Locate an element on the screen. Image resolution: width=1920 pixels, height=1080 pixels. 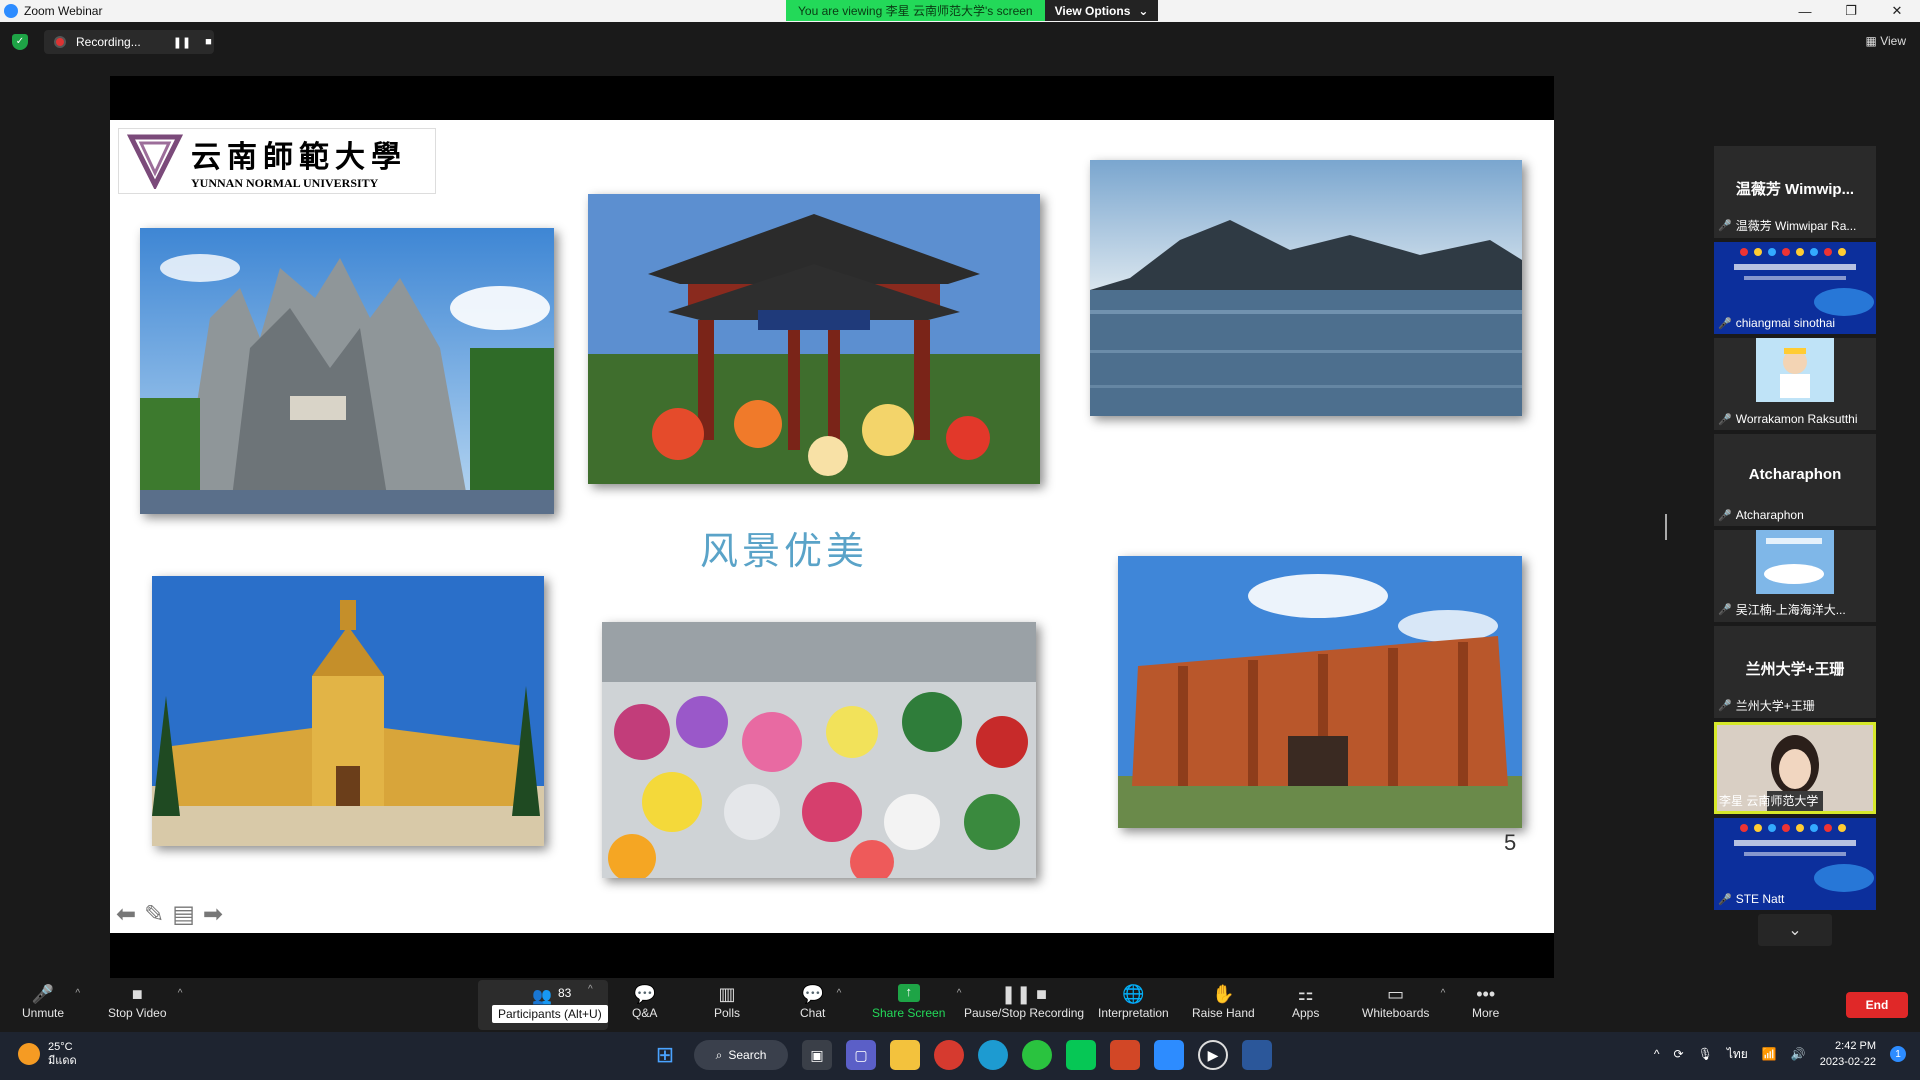
raise-hand-icon: ✋ is located at coordinates (1223, 994).